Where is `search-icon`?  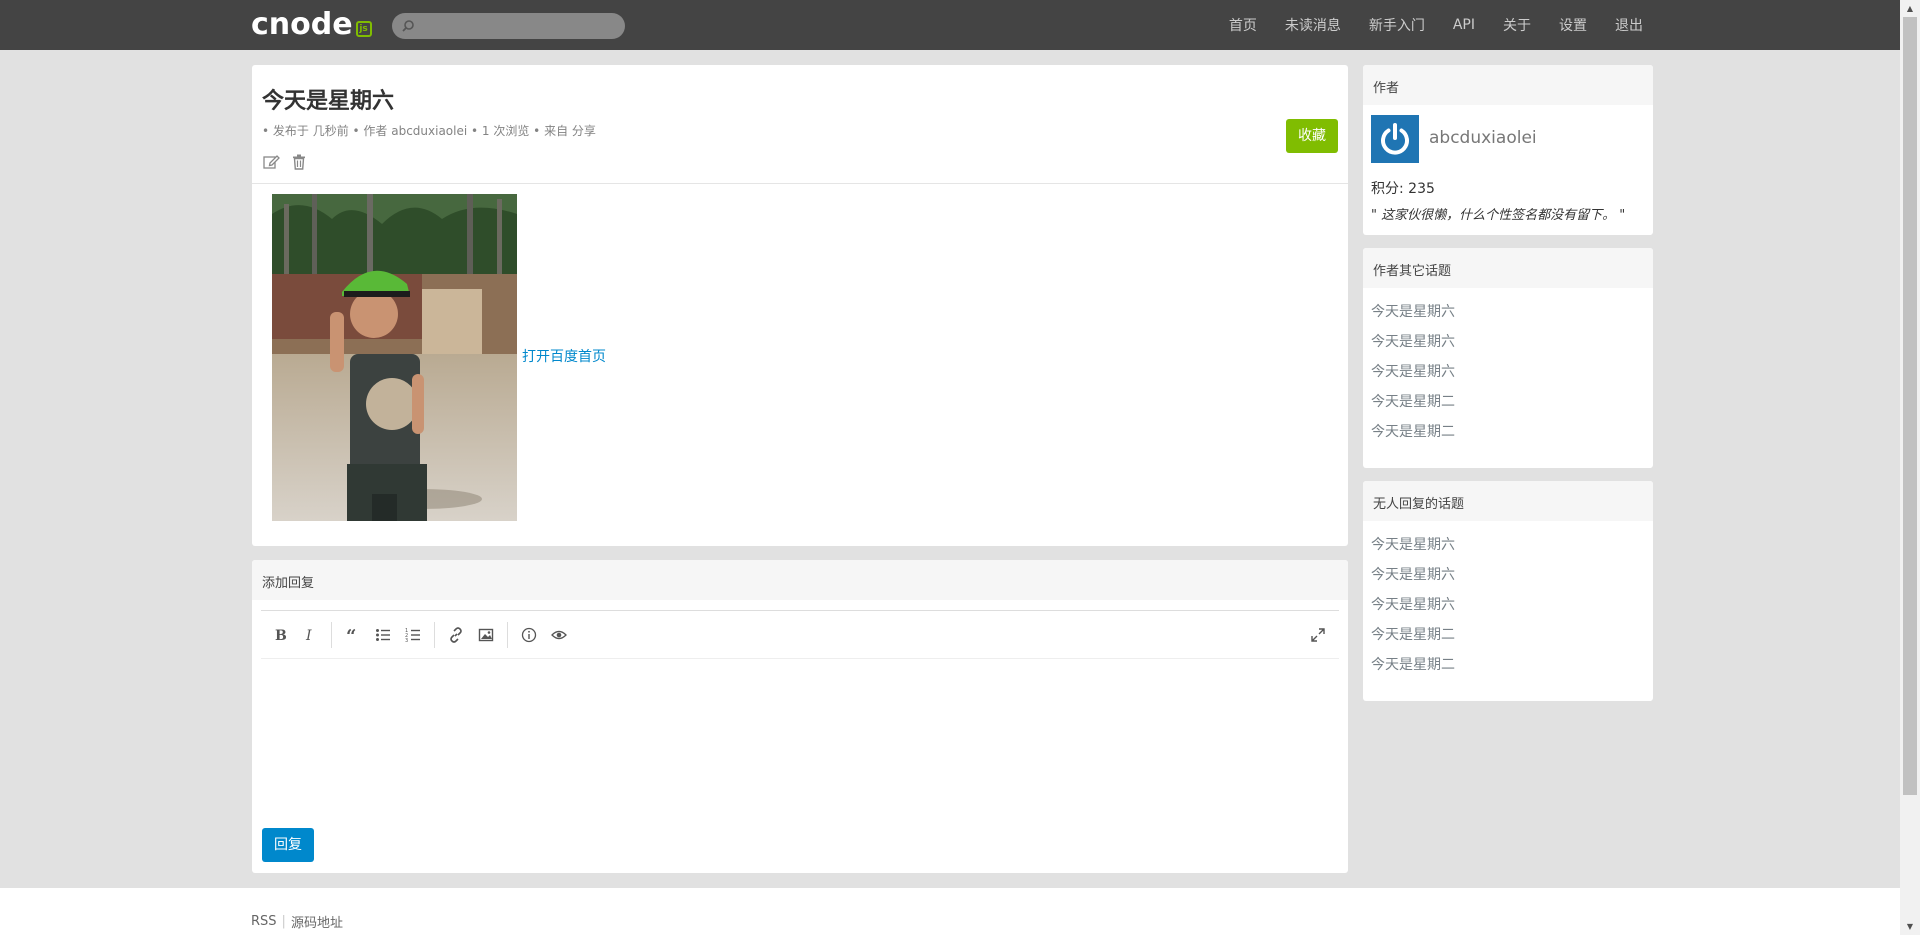 search-icon is located at coordinates (408, 26).